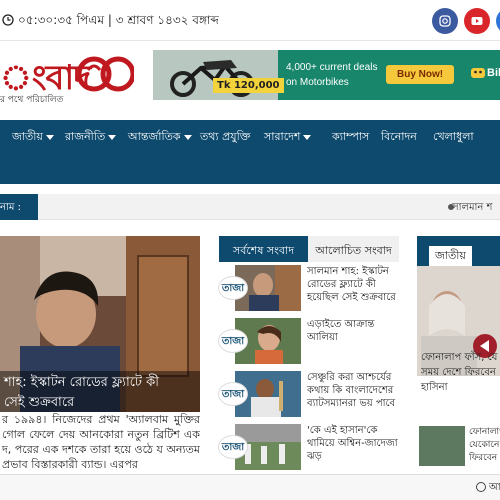 This screenshot has width=500, height=500. What do you see at coordinates (472, 208) in the screenshot?
I see `ticker-headline: সালমান শ` at bounding box center [472, 208].